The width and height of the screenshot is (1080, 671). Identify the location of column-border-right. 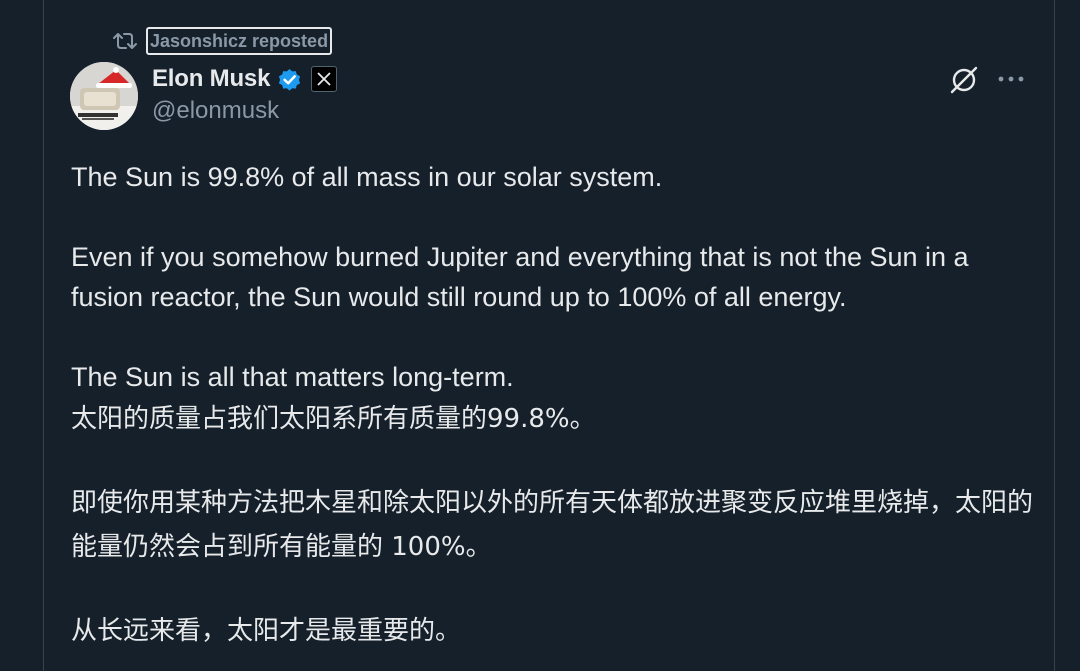
(1054, 335).